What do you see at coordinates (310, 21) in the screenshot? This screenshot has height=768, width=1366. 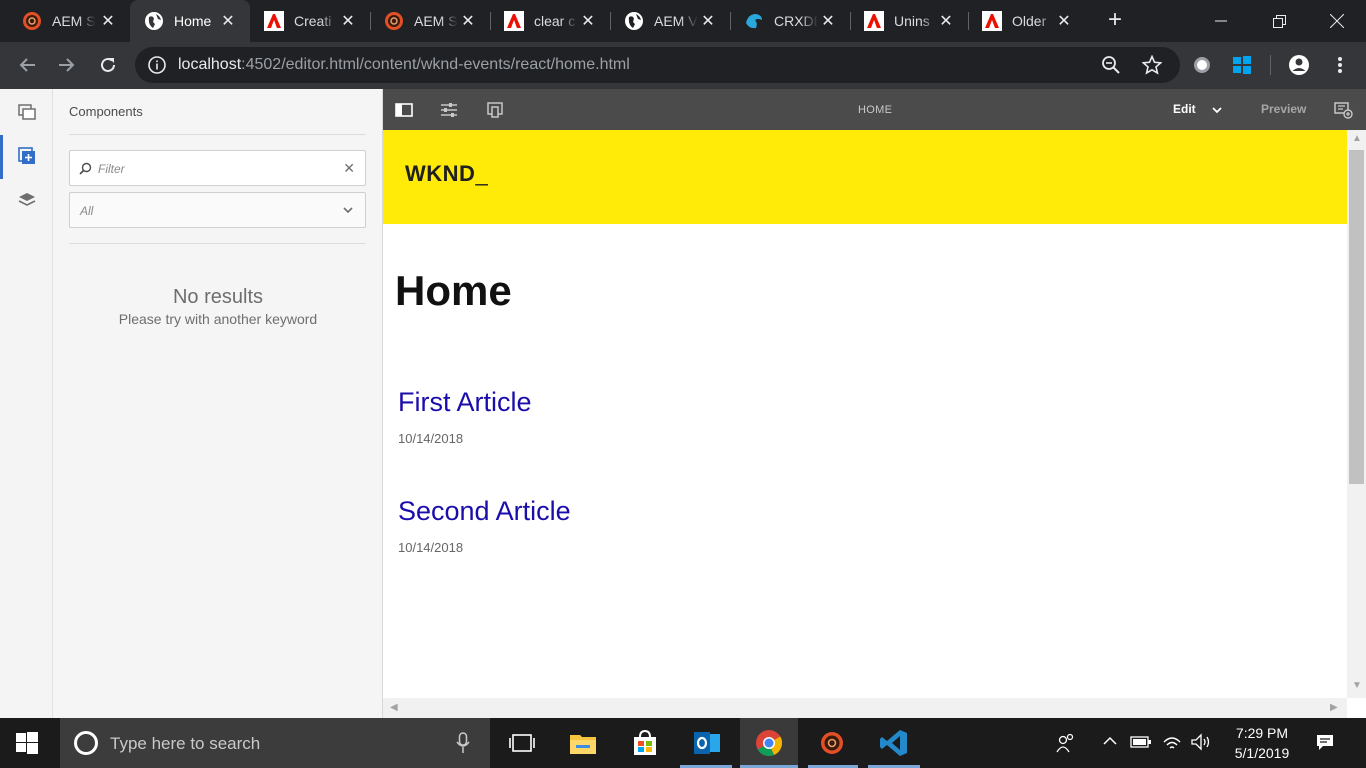 I see `browser-tab: Creati ✕` at bounding box center [310, 21].